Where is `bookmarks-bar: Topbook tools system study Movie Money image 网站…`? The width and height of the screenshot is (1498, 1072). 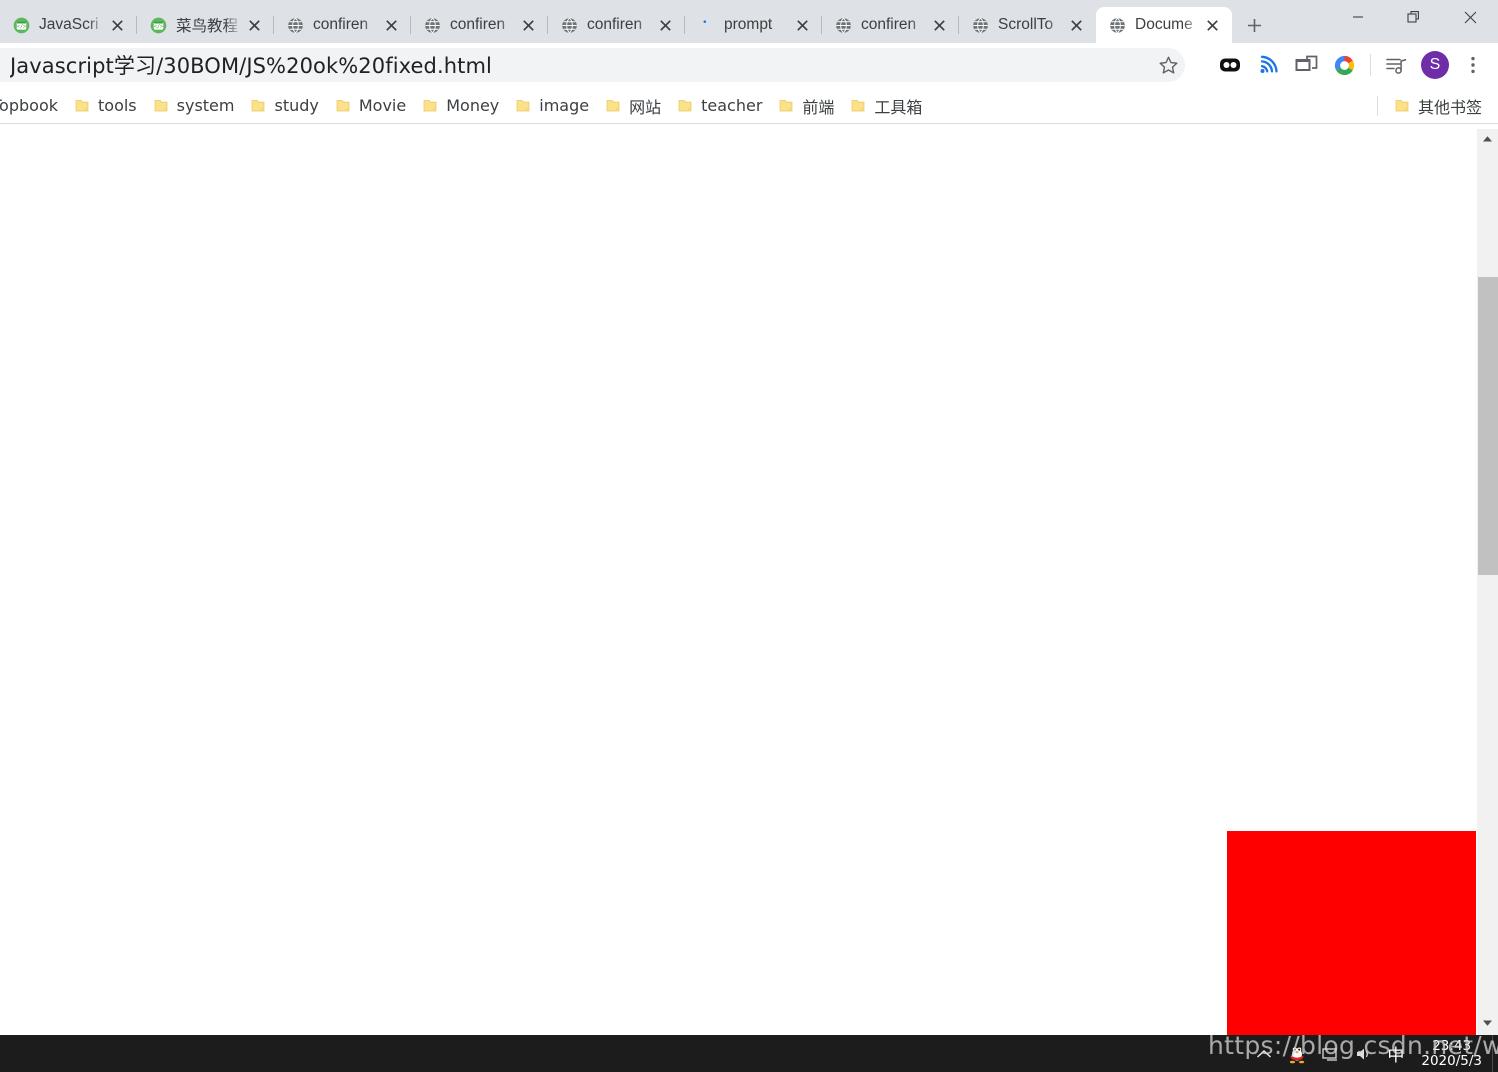 bookmarks-bar: Topbook tools system study Movie Money image 网站… is located at coordinates (749, 106).